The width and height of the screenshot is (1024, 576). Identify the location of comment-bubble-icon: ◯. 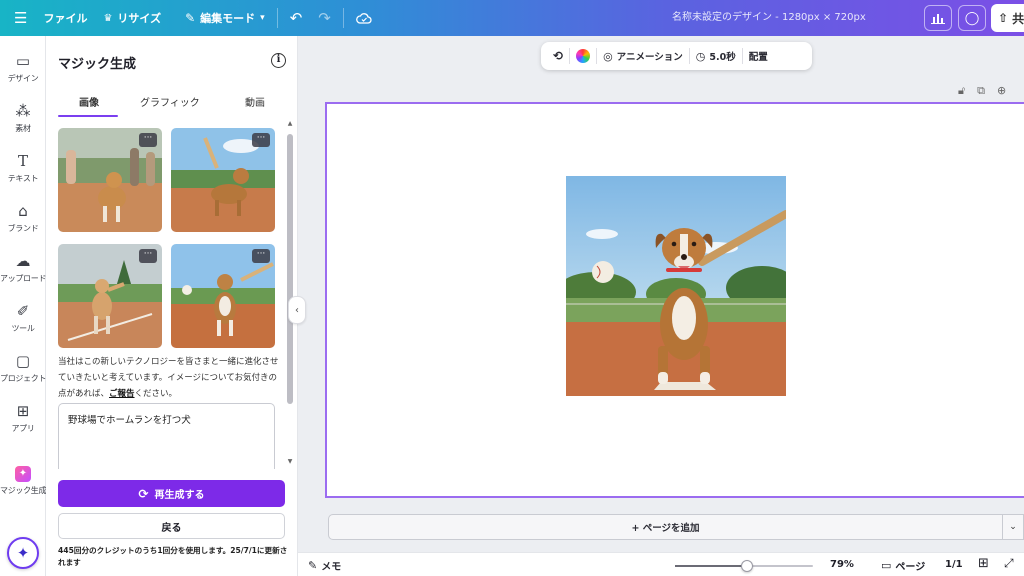
(972, 18).